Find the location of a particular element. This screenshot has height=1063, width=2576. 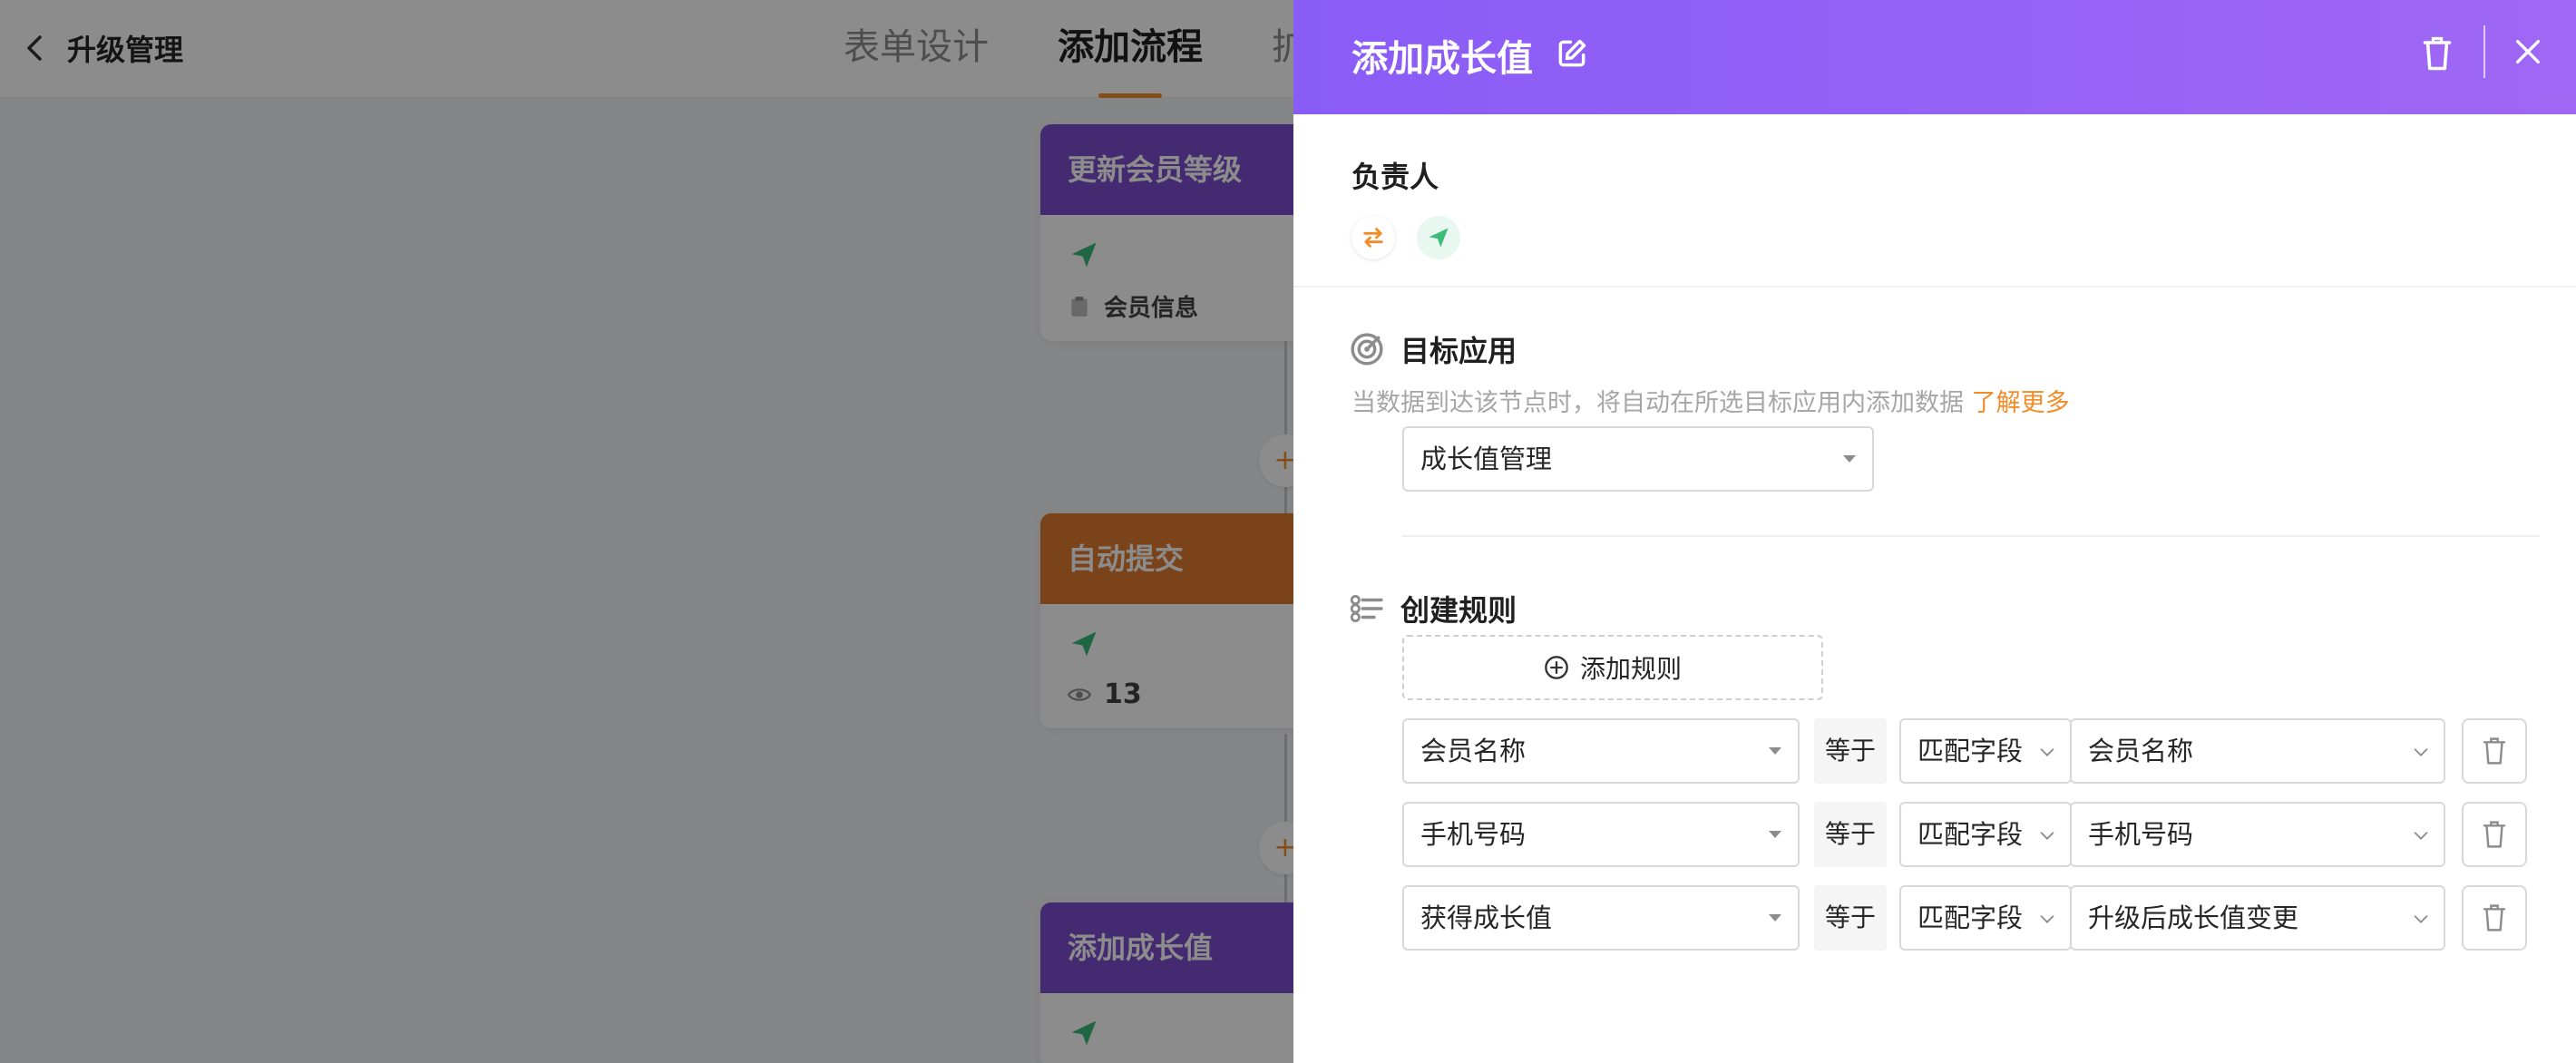

rule-field-select: 会员名称 is located at coordinates (1601, 751).